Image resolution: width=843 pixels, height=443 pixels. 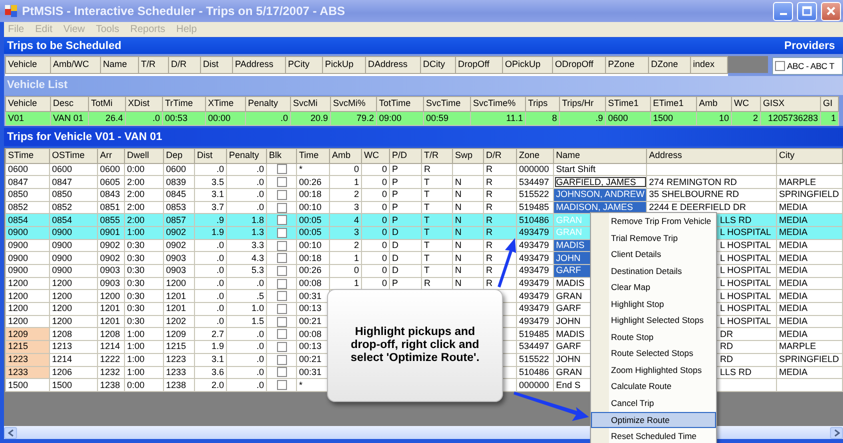 What do you see at coordinates (107, 118) in the screenshot?
I see `table-cell: 26.4` at bounding box center [107, 118].